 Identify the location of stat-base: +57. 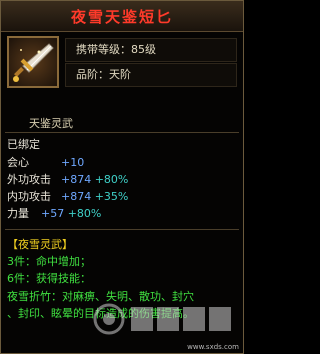
(53, 213).